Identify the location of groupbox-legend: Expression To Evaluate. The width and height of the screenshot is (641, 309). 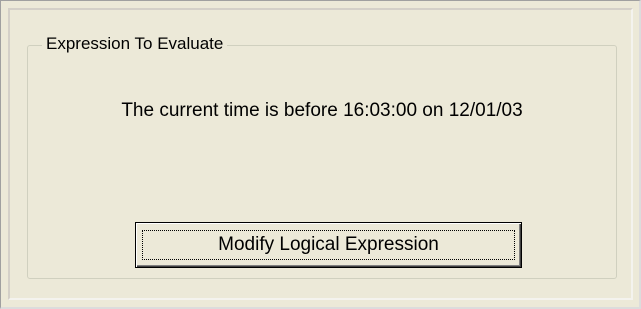
(135, 44).